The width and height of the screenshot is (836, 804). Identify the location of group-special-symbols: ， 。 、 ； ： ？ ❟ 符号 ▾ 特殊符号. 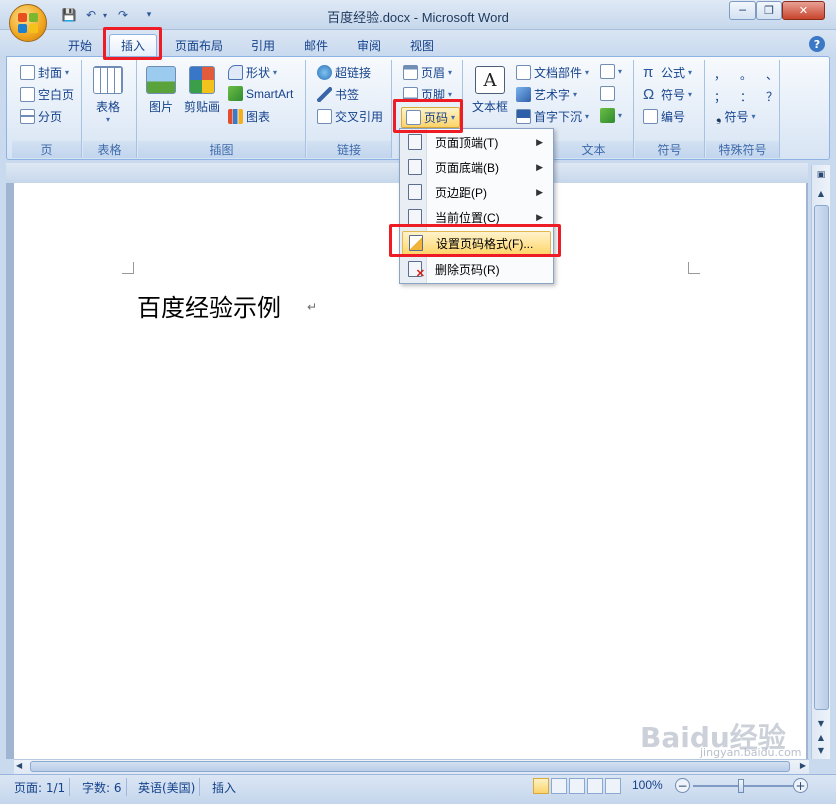
(743, 109).